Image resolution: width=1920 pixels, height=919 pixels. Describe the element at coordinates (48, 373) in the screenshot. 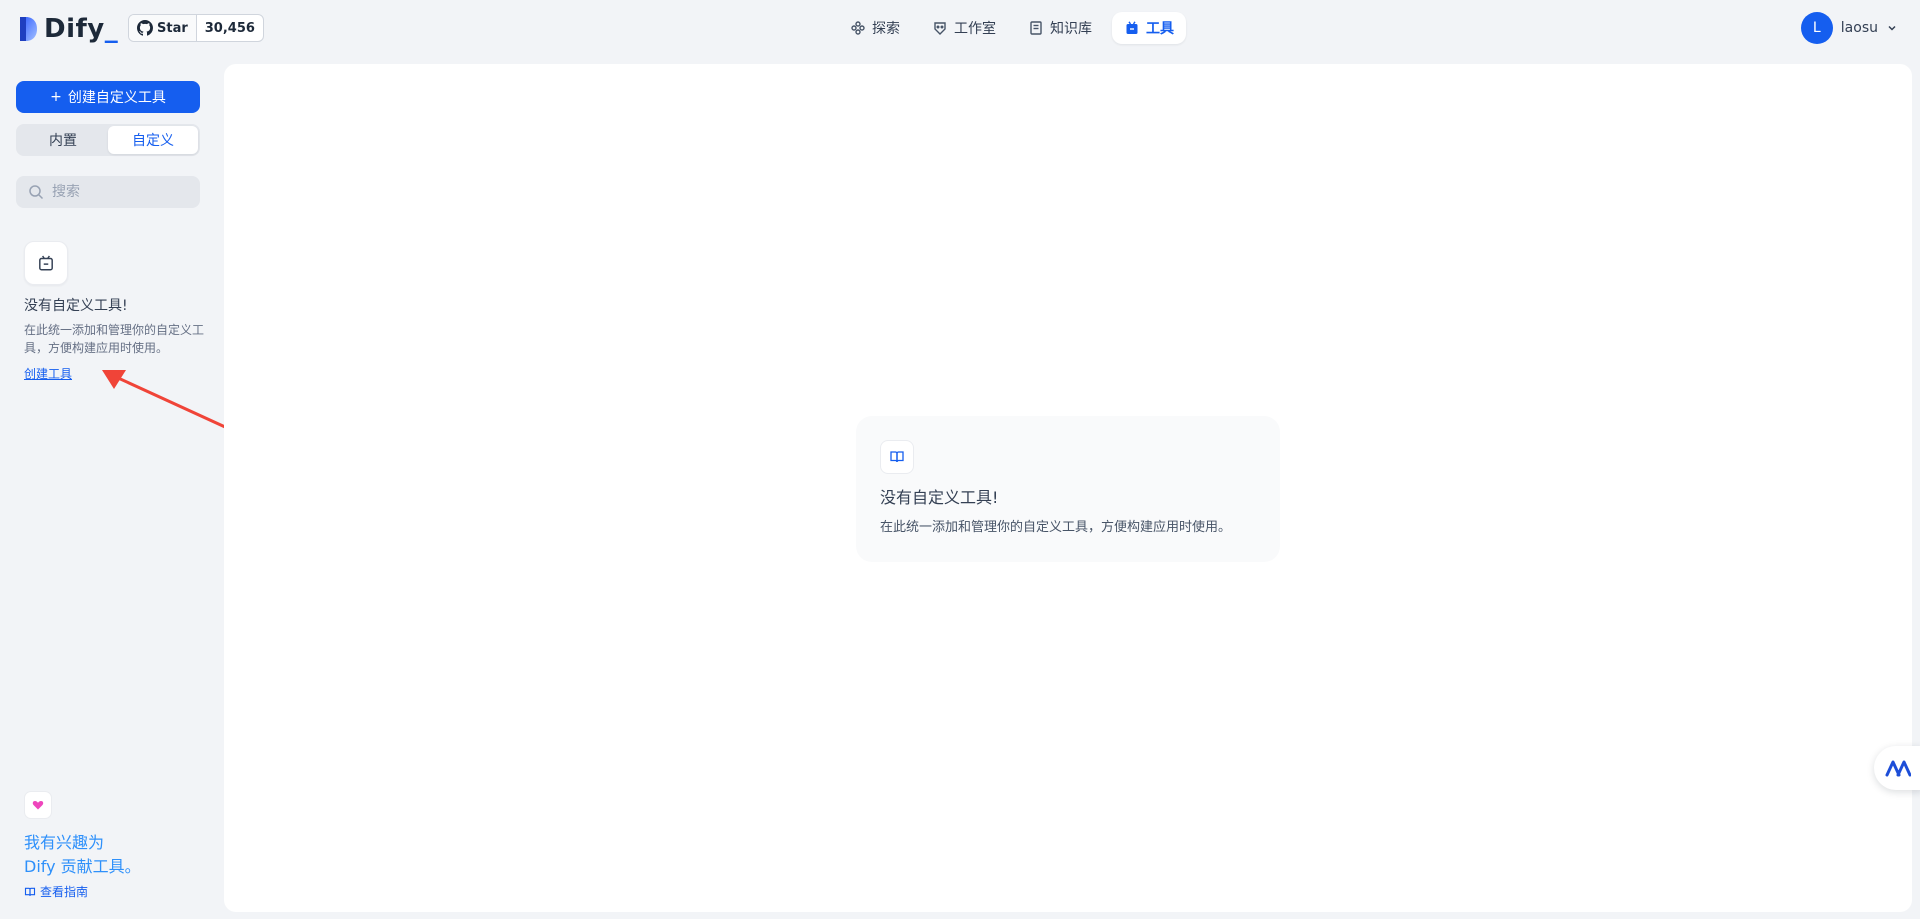

I see `create-tool-link: 创建工具` at that location.